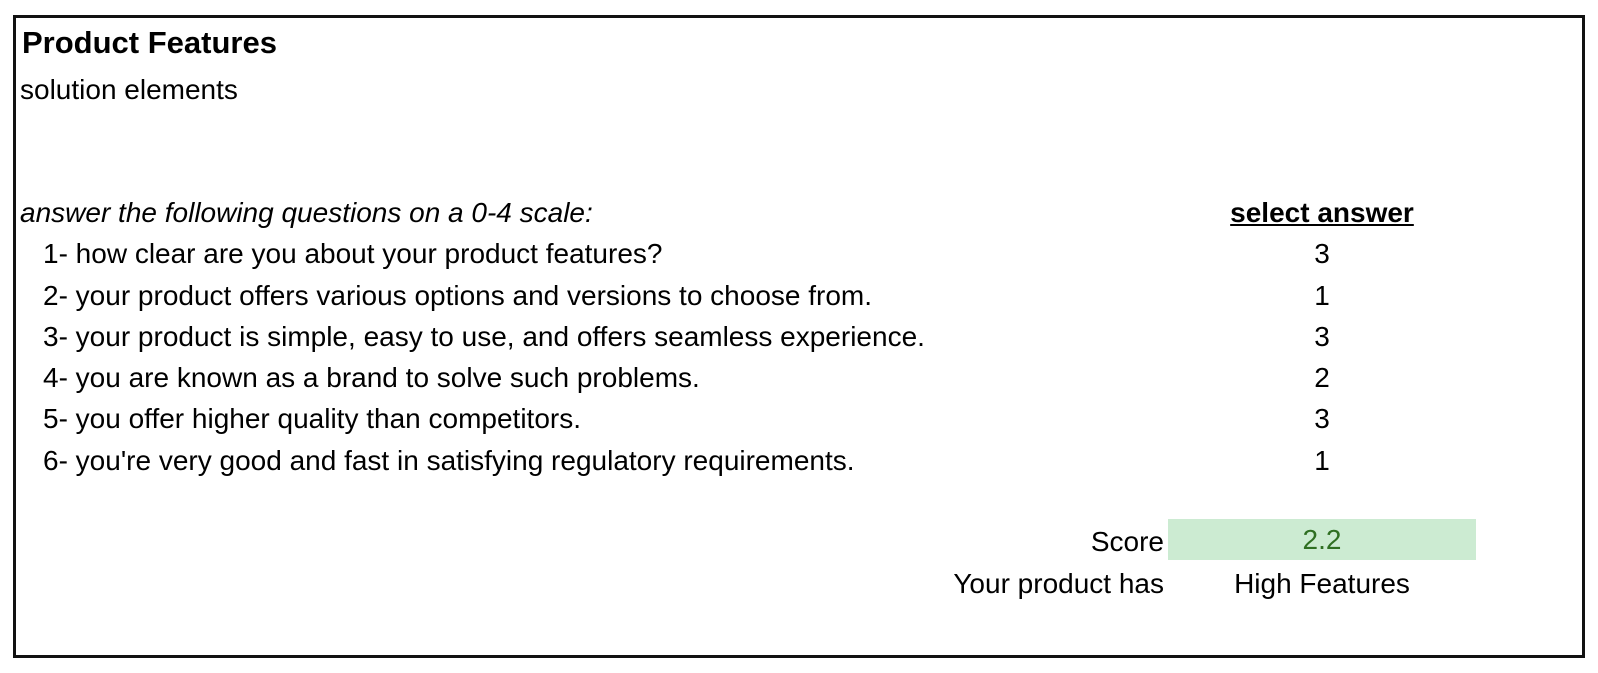  What do you see at coordinates (129, 89) in the screenshot?
I see `page-subtitle: solution elements` at bounding box center [129, 89].